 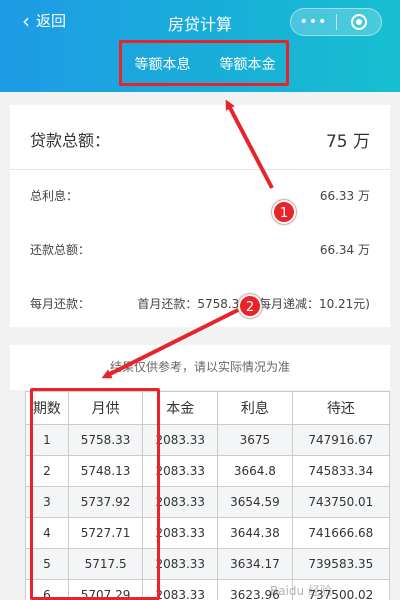 What do you see at coordinates (359, 22) in the screenshot?
I see `close-target-icon` at bounding box center [359, 22].